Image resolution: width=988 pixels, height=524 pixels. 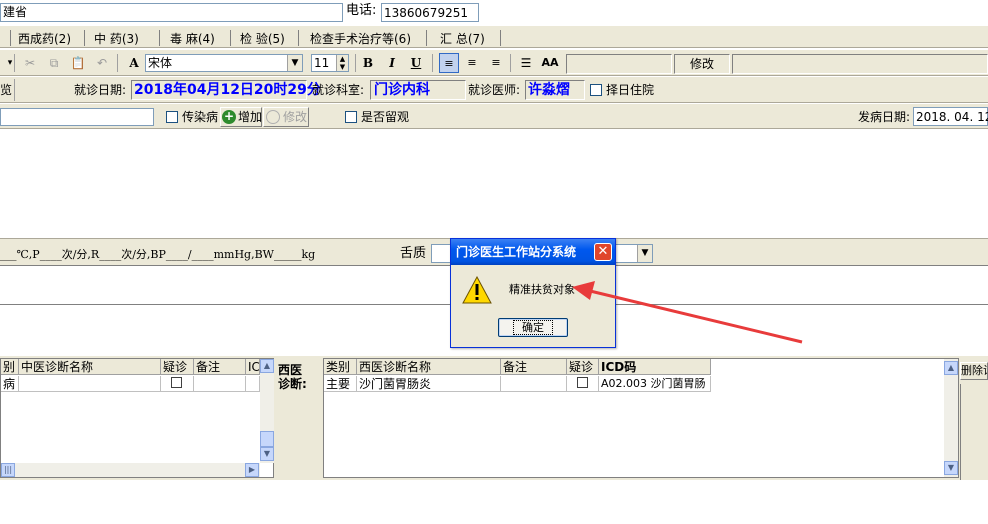 I want to click on annotation-arrow, so click(x=687, y=312).